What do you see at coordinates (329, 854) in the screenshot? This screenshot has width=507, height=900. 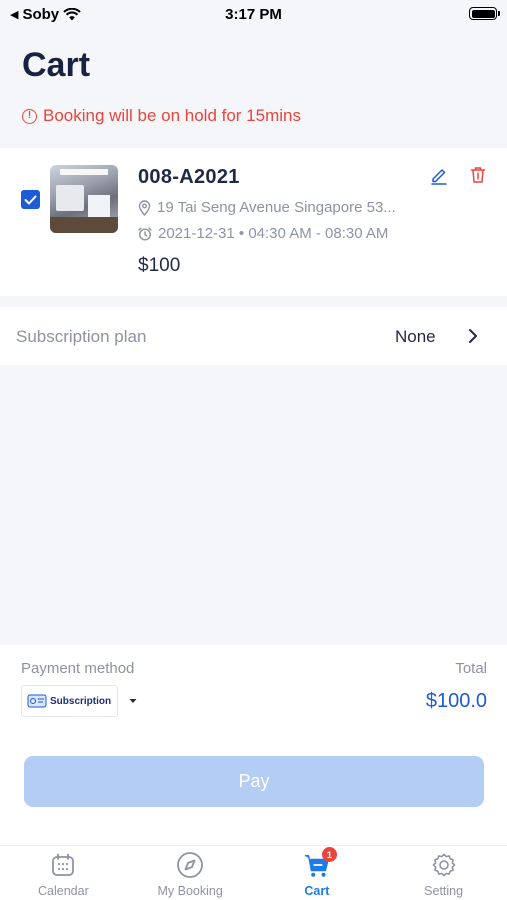 I see `cart-count-badge: 1` at bounding box center [329, 854].